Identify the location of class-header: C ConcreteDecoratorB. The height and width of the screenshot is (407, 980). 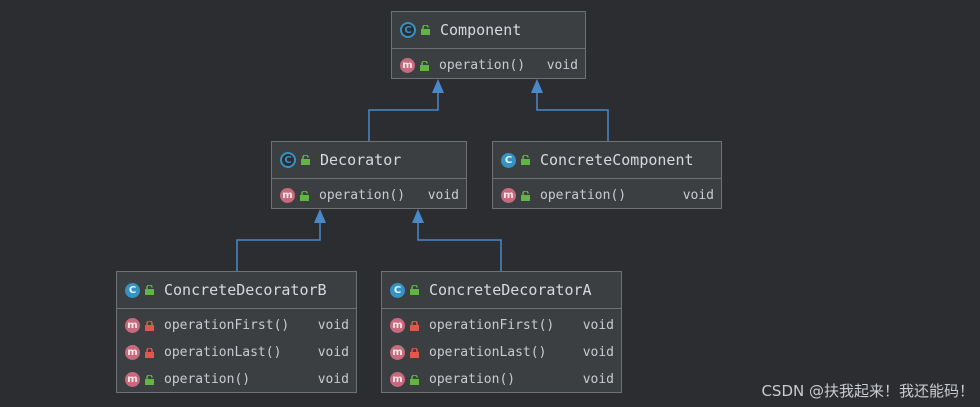
(236, 290).